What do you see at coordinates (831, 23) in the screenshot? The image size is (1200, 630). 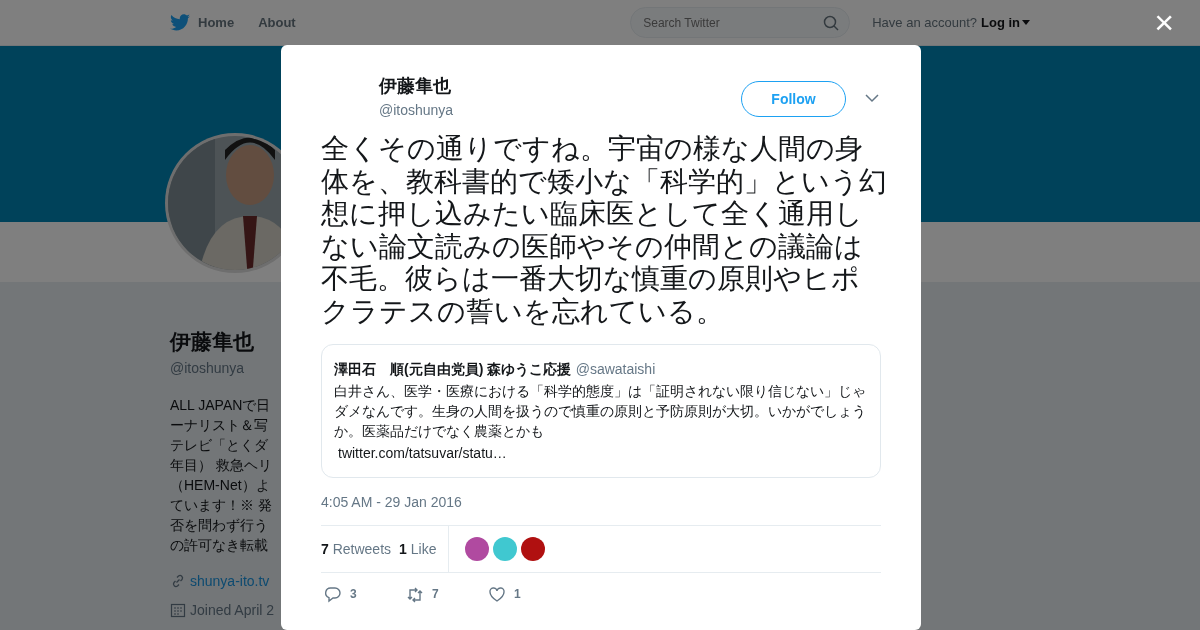 I see `search-icon` at bounding box center [831, 23].